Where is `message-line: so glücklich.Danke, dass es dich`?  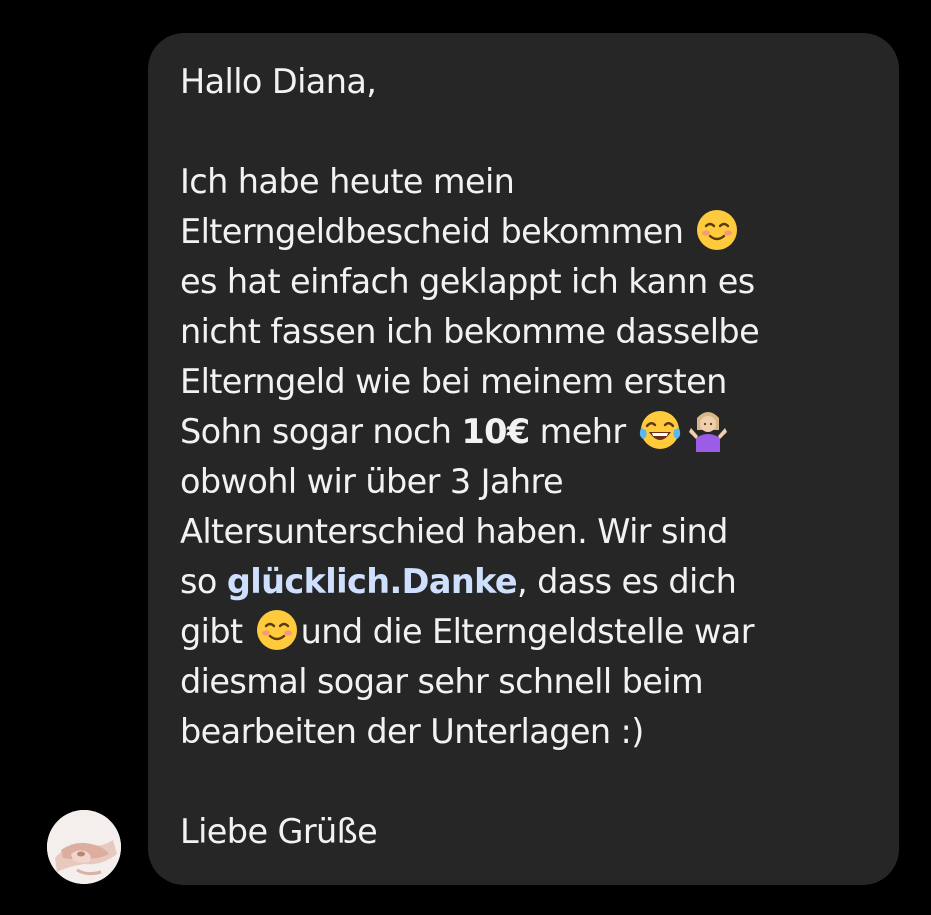 message-line: so glücklich.Danke, dass es dich is located at coordinates (458, 581).